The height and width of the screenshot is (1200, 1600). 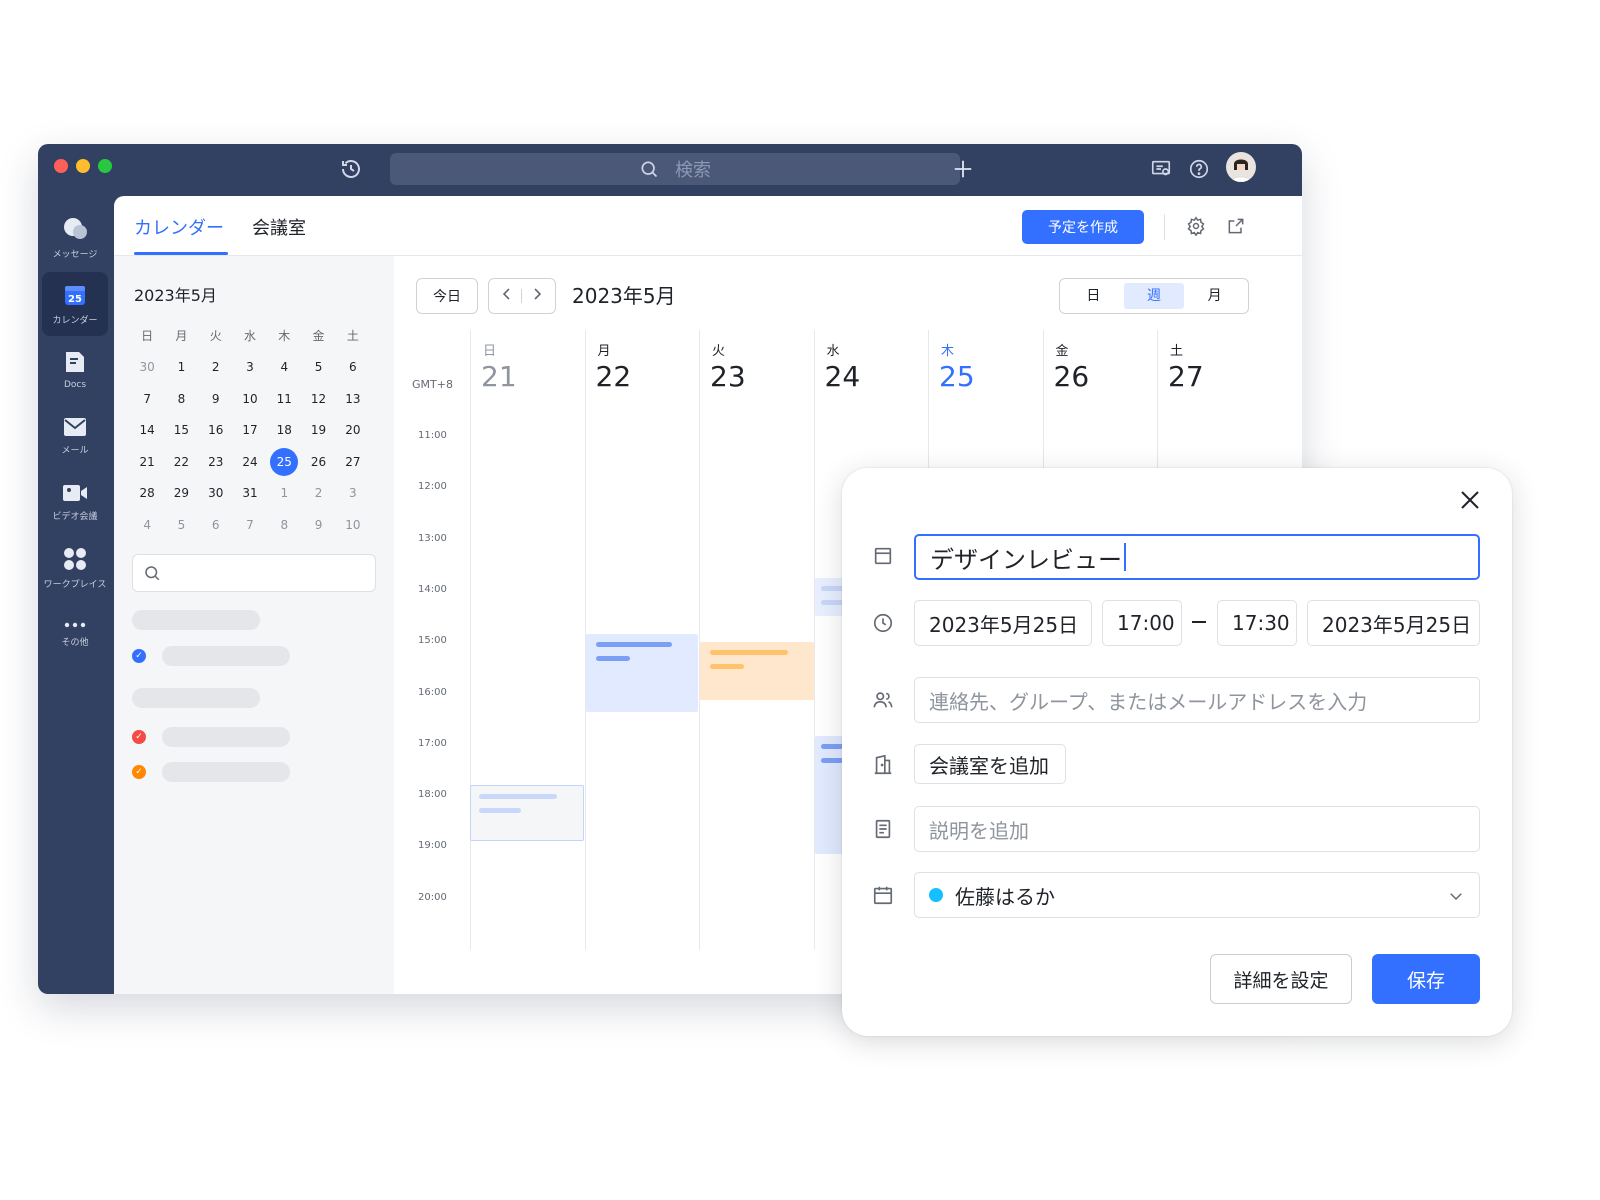 What do you see at coordinates (1093, 296) in the screenshot?
I see `view-day: 日` at bounding box center [1093, 296].